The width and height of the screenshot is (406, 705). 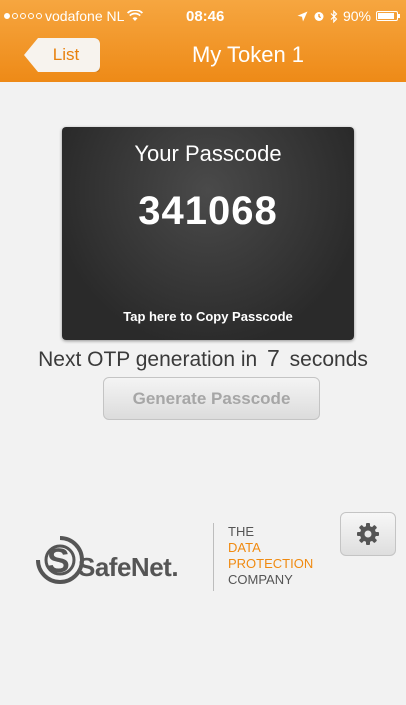 What do you see at coordinates (128, 567) in the screenshot?
I see `safenet-logo-text: SafeNet.` at bounding box center [128, 567].